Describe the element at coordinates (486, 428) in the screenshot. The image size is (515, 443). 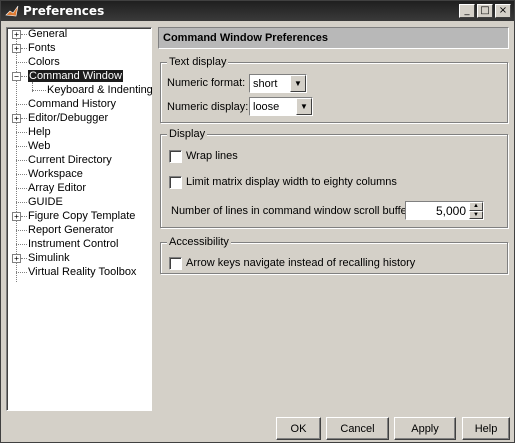
I see `help-button: Help` at that location.